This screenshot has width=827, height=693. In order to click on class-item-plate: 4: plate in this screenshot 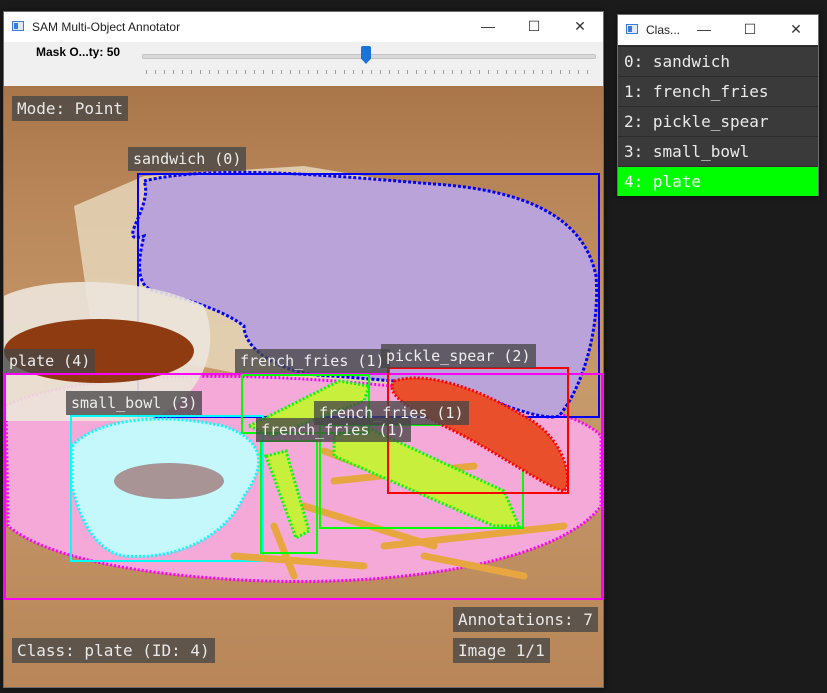, I will do `click(718, 181)`.